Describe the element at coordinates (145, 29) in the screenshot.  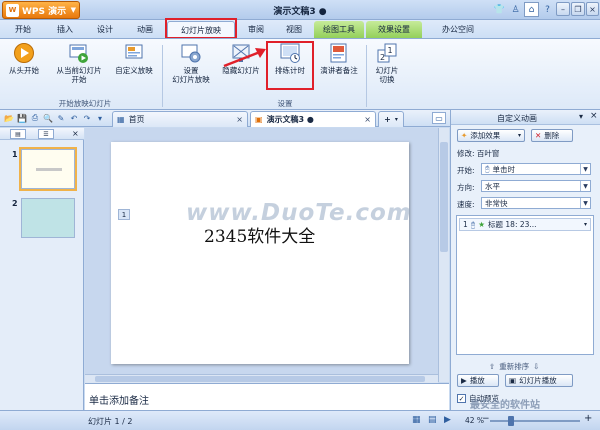
I see `tab-animation: 动画` at that location.